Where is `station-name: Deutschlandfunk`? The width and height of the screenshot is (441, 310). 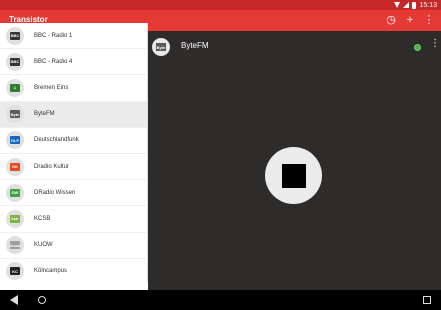
station-name: Deutschlandfunk is located at coordinates (56, 140).